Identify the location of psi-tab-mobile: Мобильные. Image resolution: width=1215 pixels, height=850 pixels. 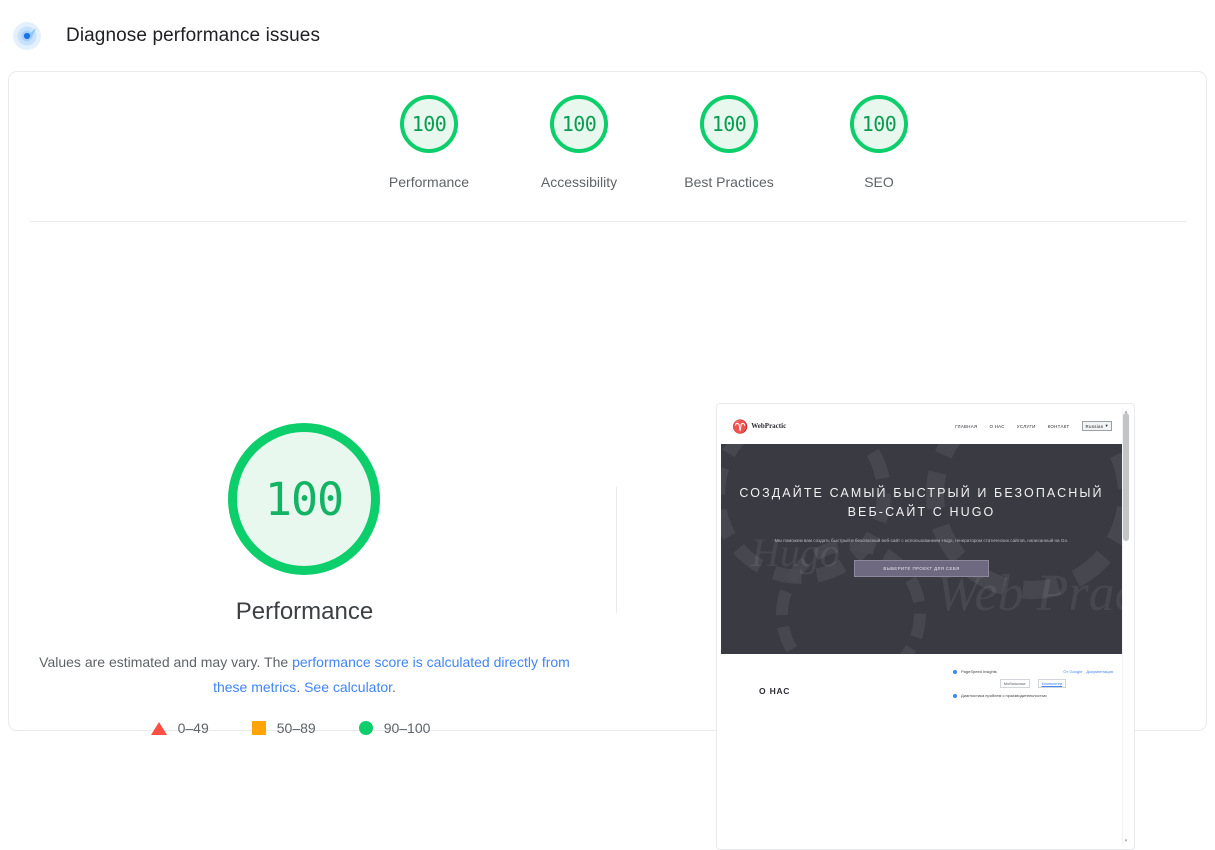
(1014, 683).